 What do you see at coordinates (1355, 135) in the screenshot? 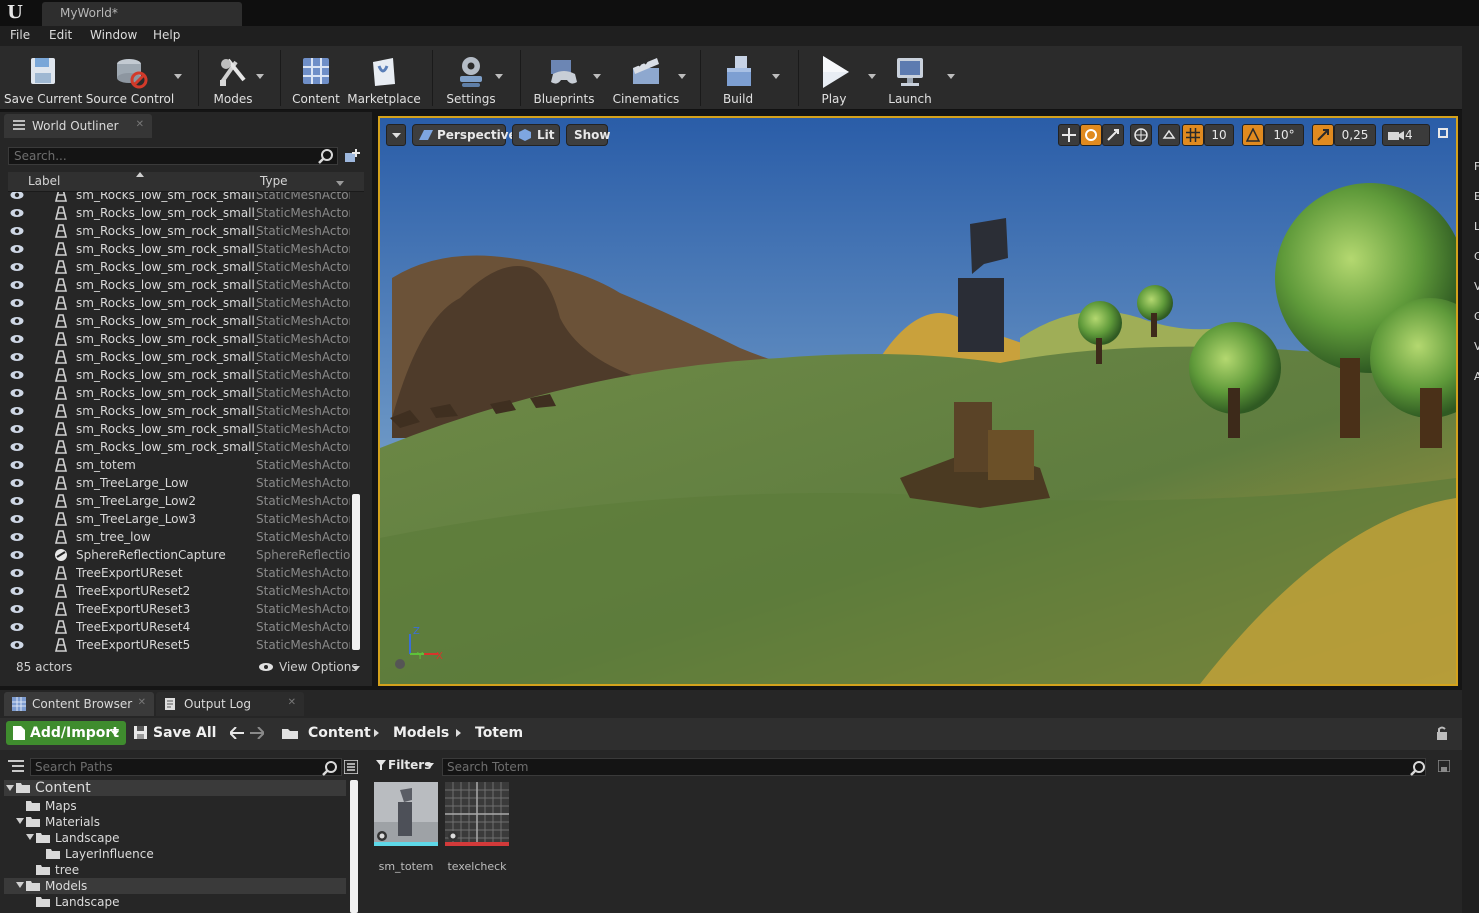
I see `scale-snap-value: 0,25` at bounding box center [1355, 135].